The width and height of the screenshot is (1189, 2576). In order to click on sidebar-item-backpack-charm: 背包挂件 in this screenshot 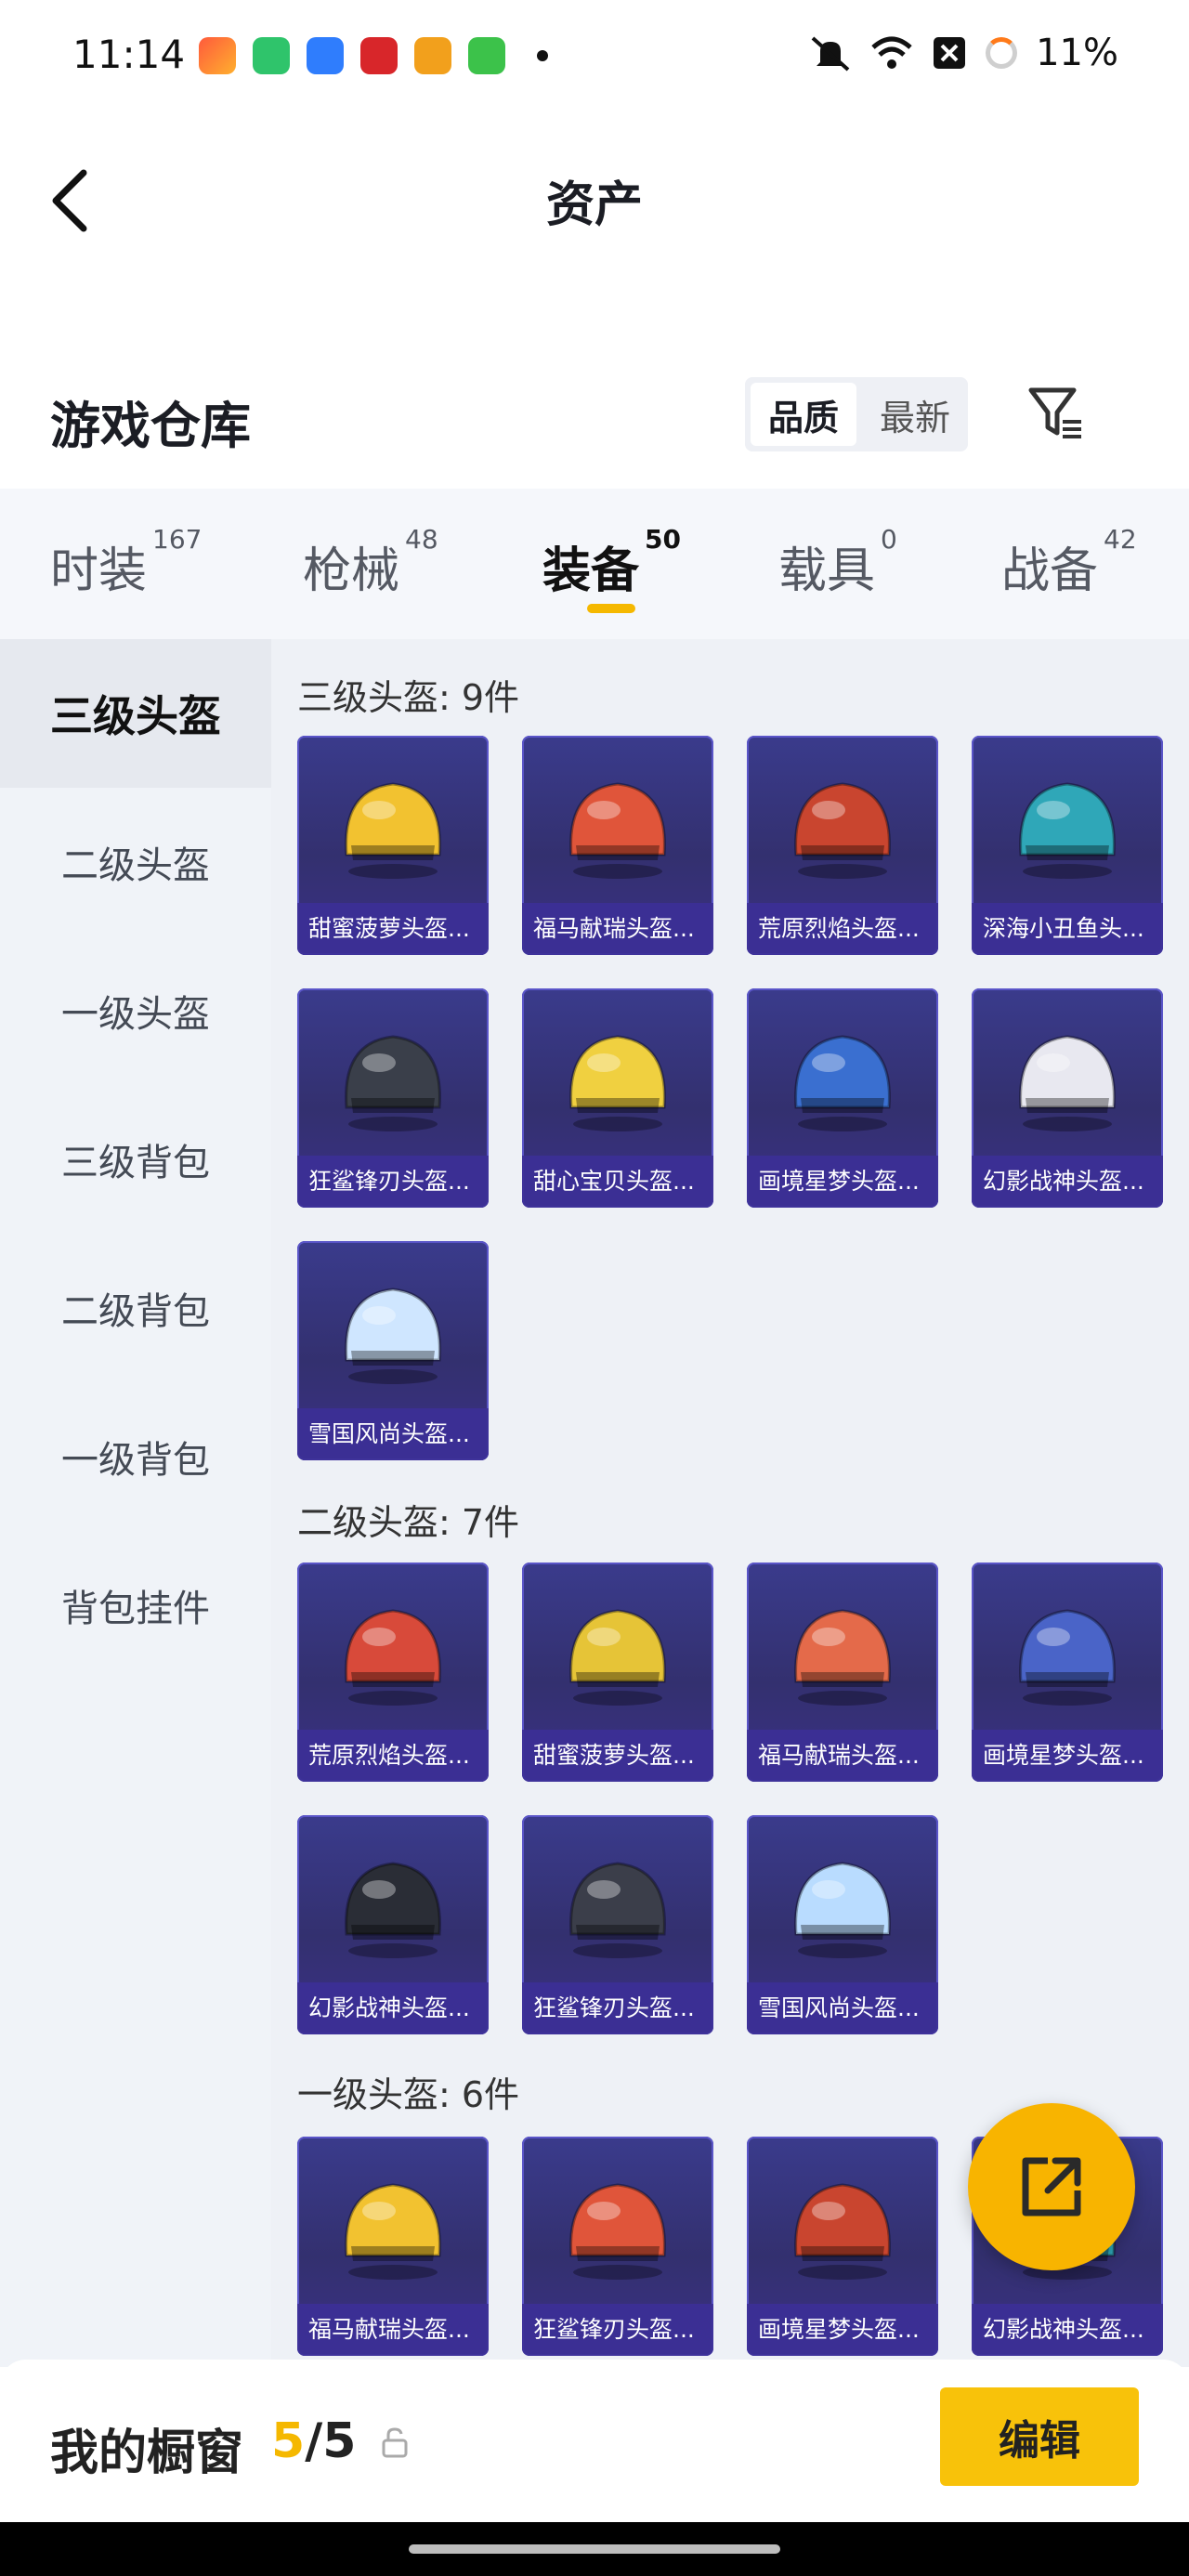, I will do `click(135, 1605)`.